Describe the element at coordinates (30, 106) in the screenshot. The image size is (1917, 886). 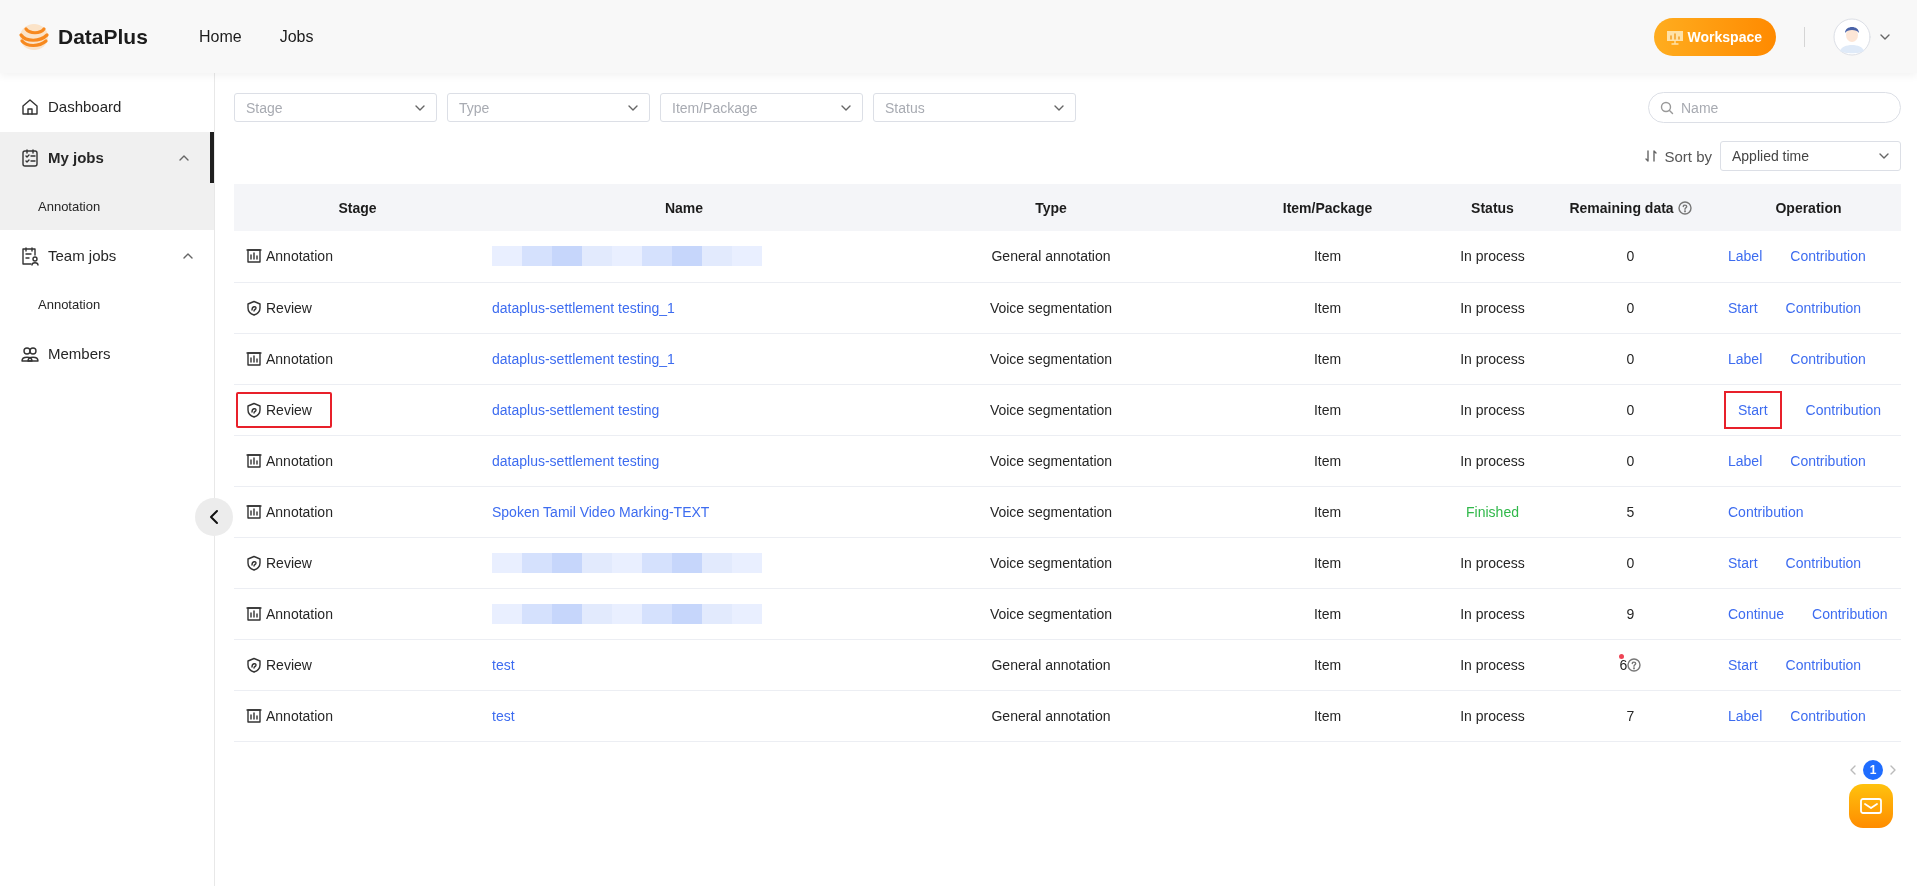
I see `home-icon` at that location.